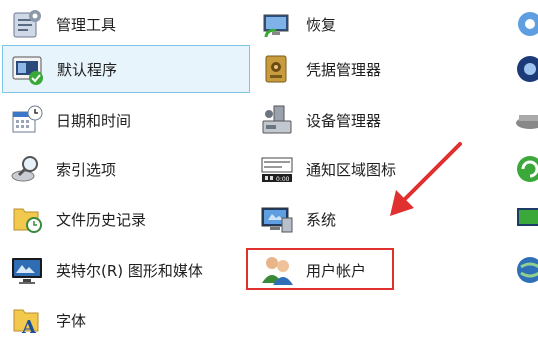 This screenshot has height=357, width=538. What do you see at coordinates (126, 24) in the screenshot?
I see `item-admin-tools: 管理工具` at bounding box center [126, 24].